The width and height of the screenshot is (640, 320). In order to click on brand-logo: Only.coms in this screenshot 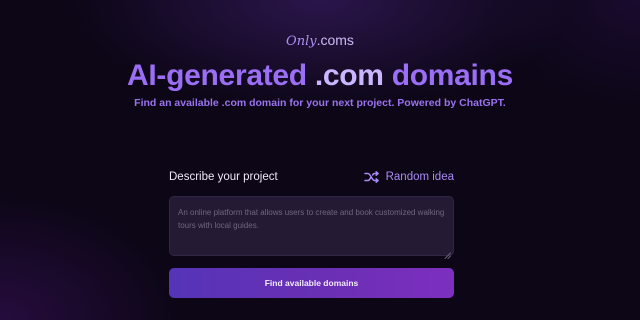, I will do `click(320, 41)`.